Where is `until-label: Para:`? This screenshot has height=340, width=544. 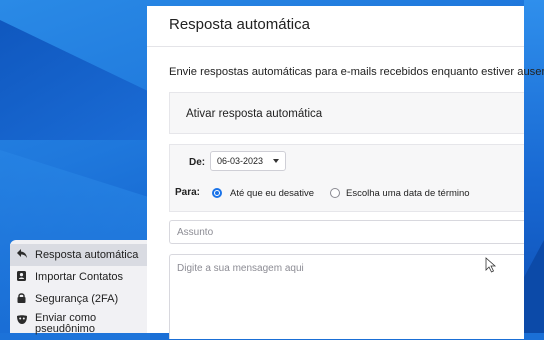
until-label: Para: is located at coordinates (188, 192).